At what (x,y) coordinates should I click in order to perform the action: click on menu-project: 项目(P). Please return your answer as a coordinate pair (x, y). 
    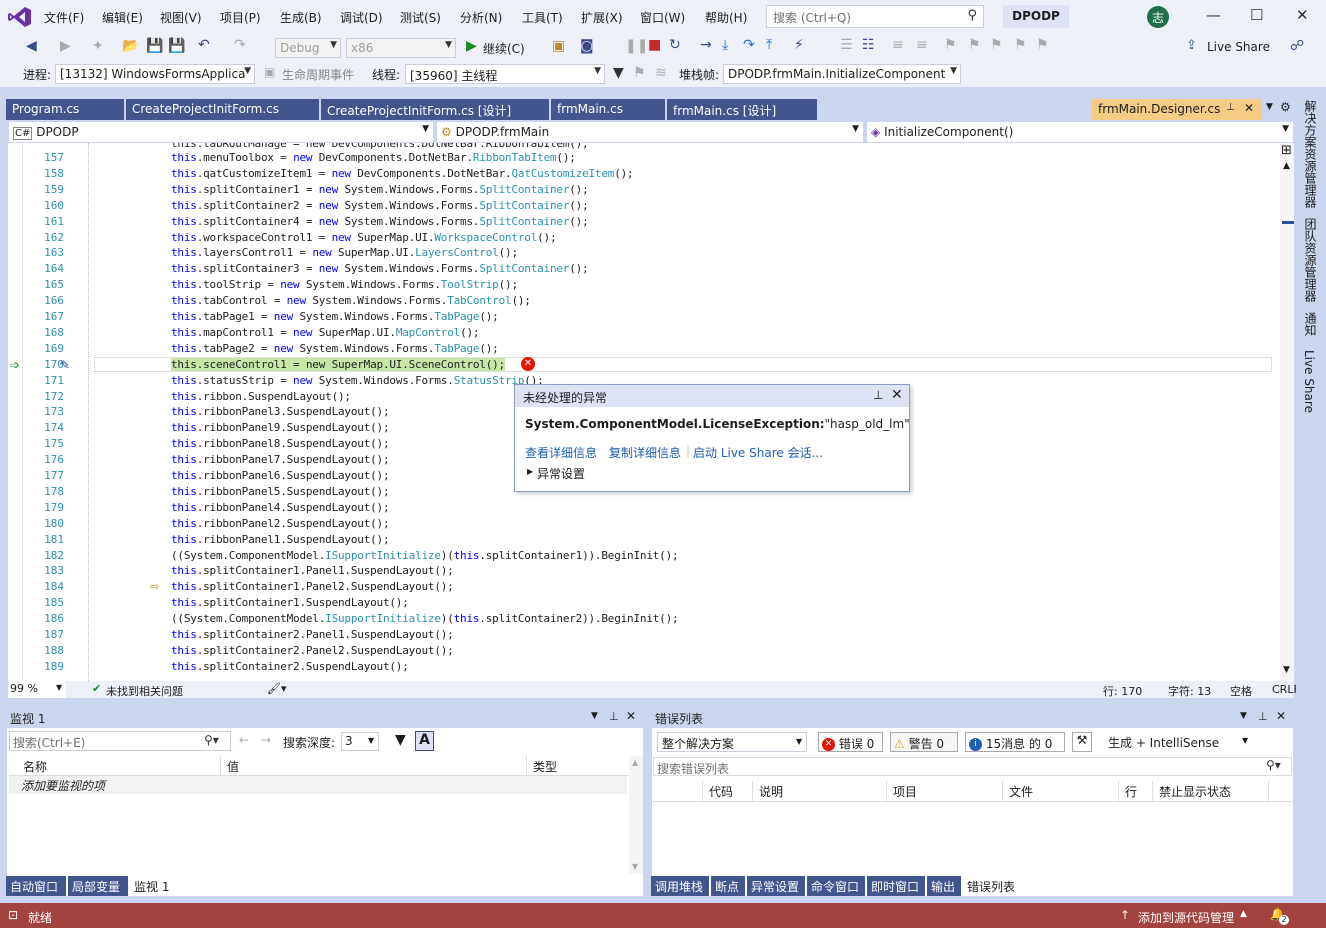
    Looking at the image, I should click on (240, 17).